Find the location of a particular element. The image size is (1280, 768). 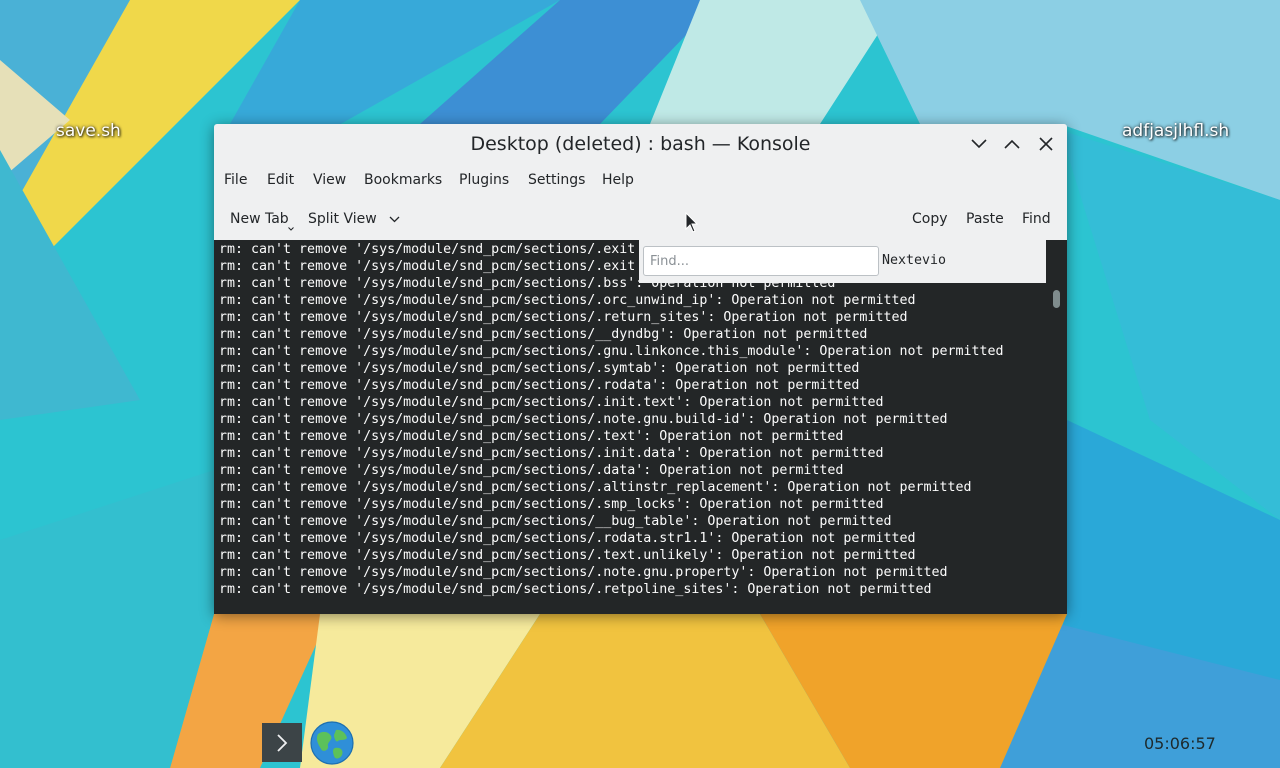

split-view-button: Split View is located at coordinates (354, 219).